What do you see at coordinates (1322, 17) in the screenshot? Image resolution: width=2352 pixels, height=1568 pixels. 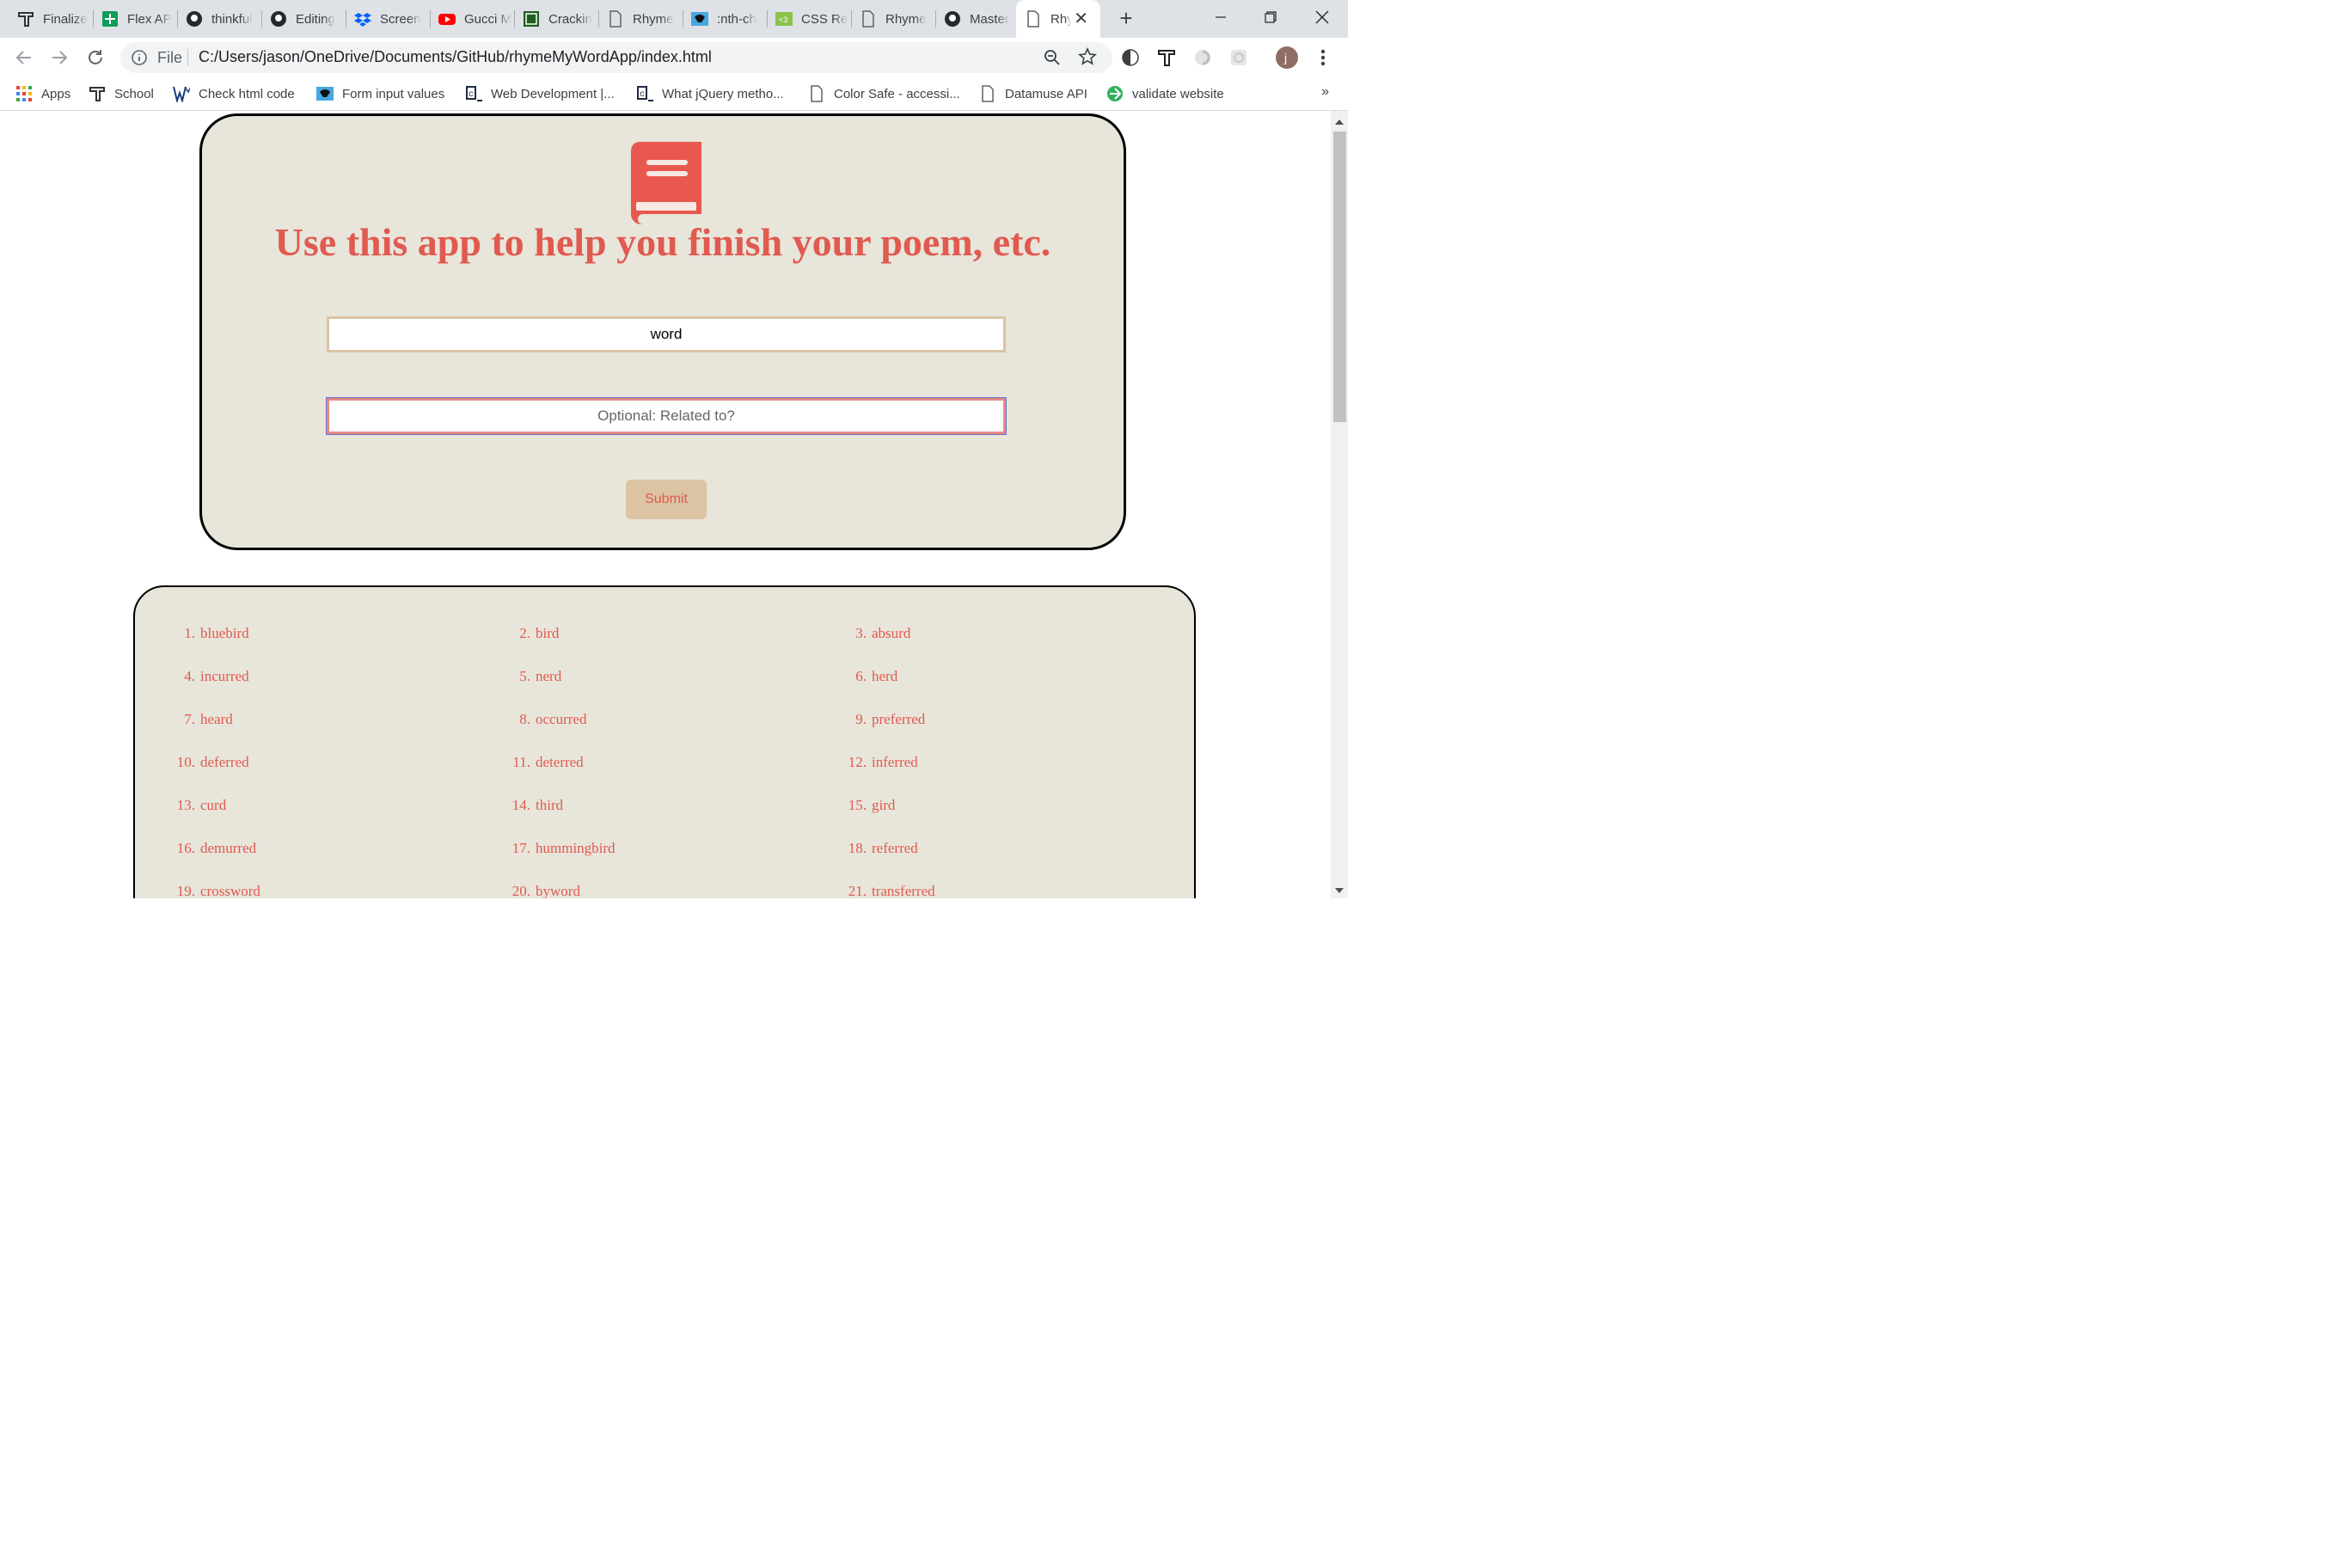 I see `close-window-button` at bounding box center [1322, 17].